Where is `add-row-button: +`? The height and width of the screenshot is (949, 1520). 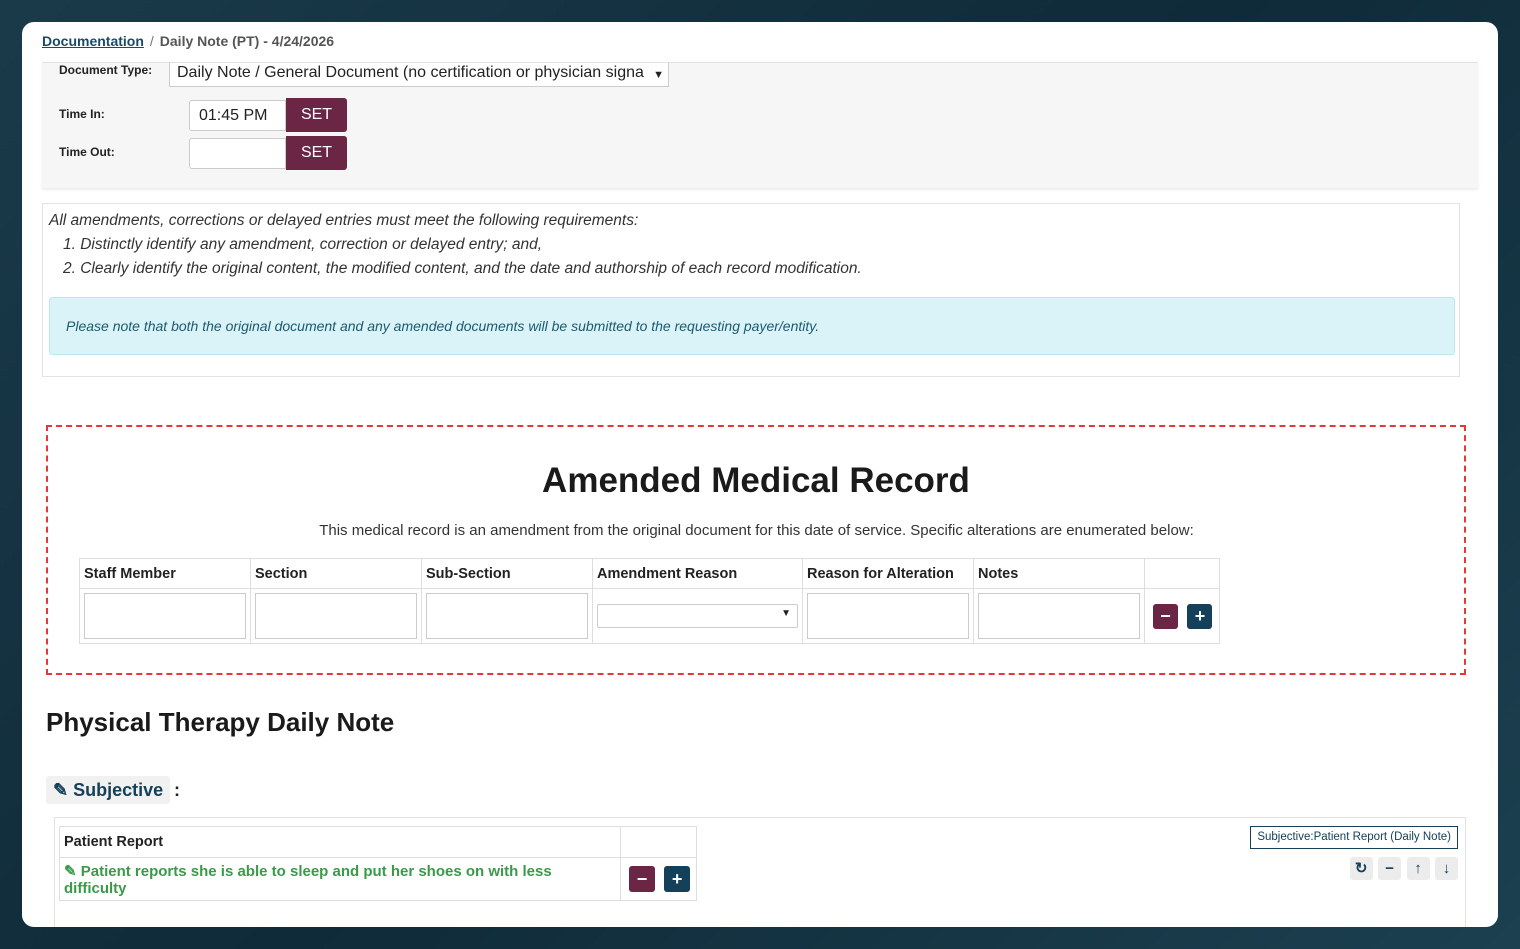
add-row-button: + is located at coordinates (1200, 616).